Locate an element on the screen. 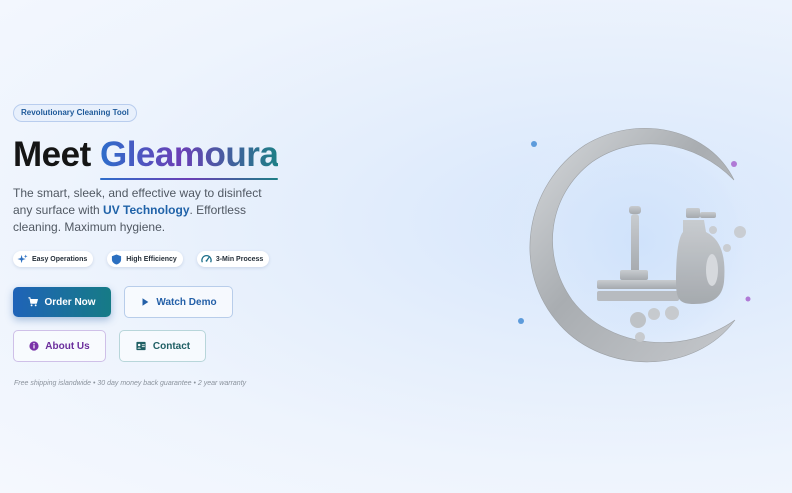 This screenshot has height=493, width=792. about-us-label: About Us is located at coordinates (67, 346).